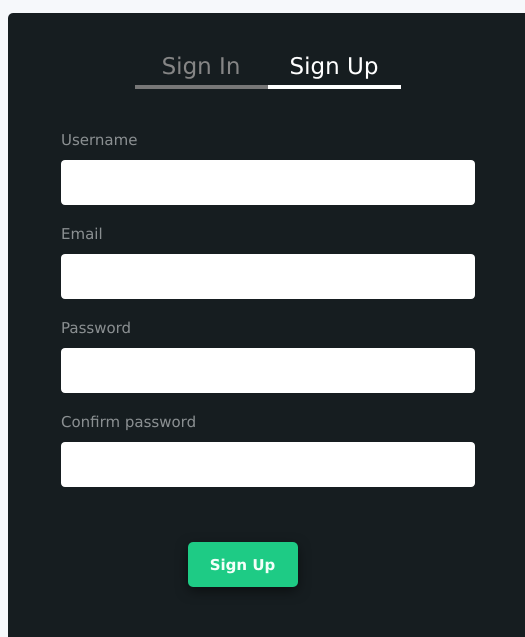 Image resolution: width=525 pixels, height=637 pixels. I want to click on field-label: Password, so click(96, 328).